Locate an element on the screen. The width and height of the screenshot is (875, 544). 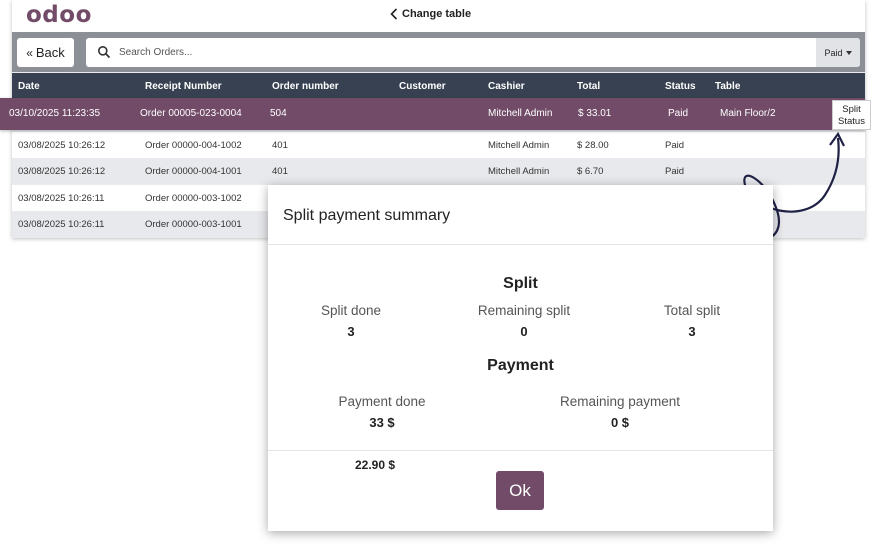
dialog-title: Split payment summary is located at coordinates (367, 215).